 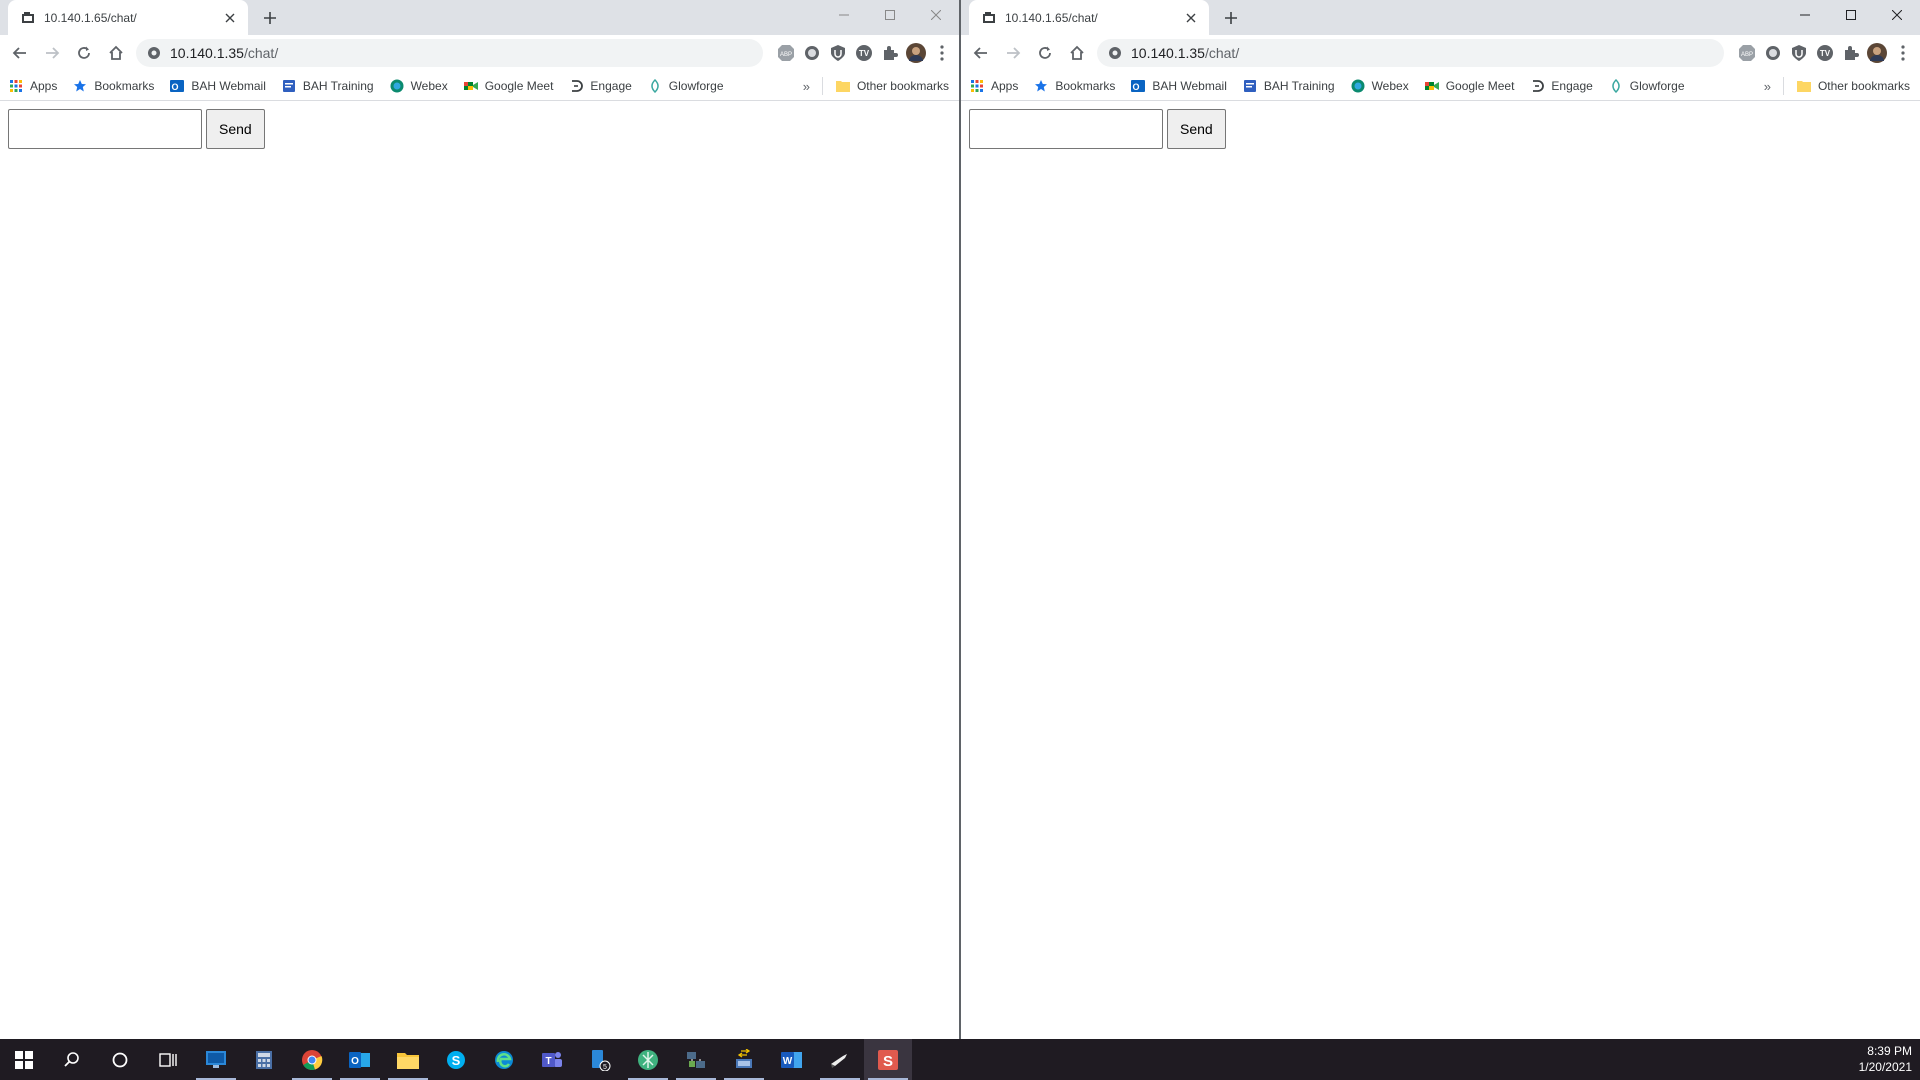 I want to click on folder-icon, so click(x=1804, y=86).